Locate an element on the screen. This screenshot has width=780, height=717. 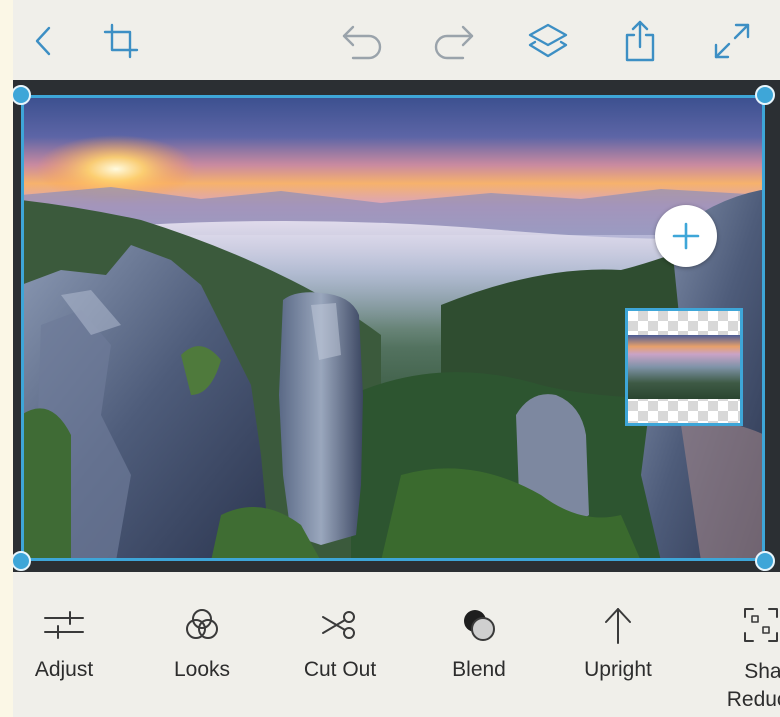
crop-button is located at coordinates (121, 41).